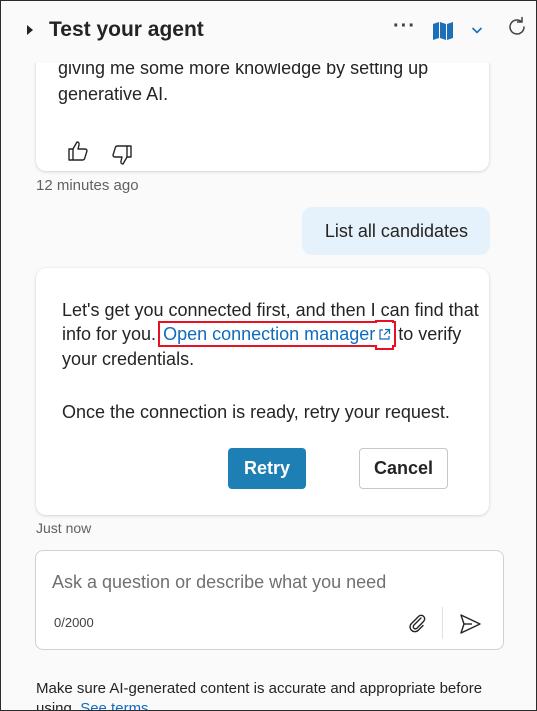 This screenshot has width=537, height=711. What do you see at coordinates (470, 626) in the screenshot?
I see `send-icon` at bounding box center [470, 626].